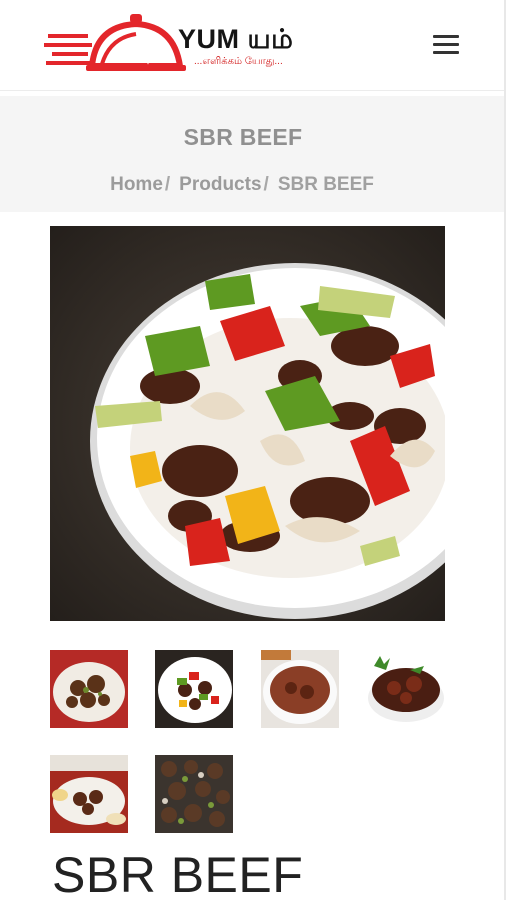 The image size is (506, 904). I want to click on hamburger-icon, so click(446, 36).